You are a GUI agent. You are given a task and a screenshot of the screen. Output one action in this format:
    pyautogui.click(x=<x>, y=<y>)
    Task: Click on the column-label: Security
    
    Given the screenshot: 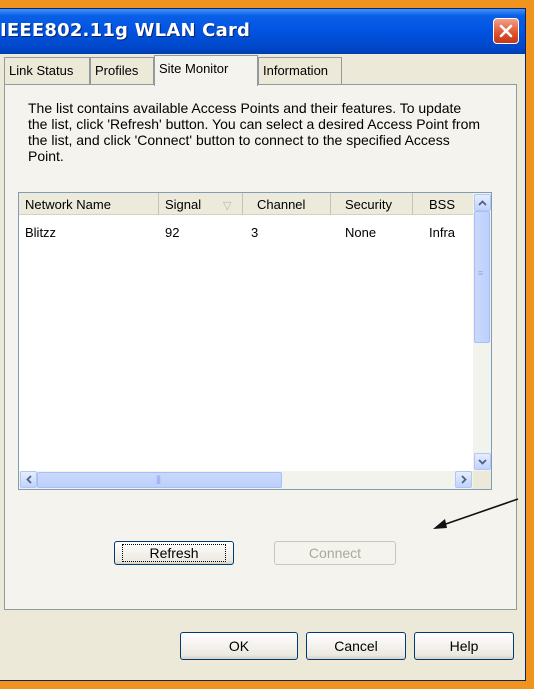 What is the action you would take?
    pyautogui.click(x=368, y=204)
    